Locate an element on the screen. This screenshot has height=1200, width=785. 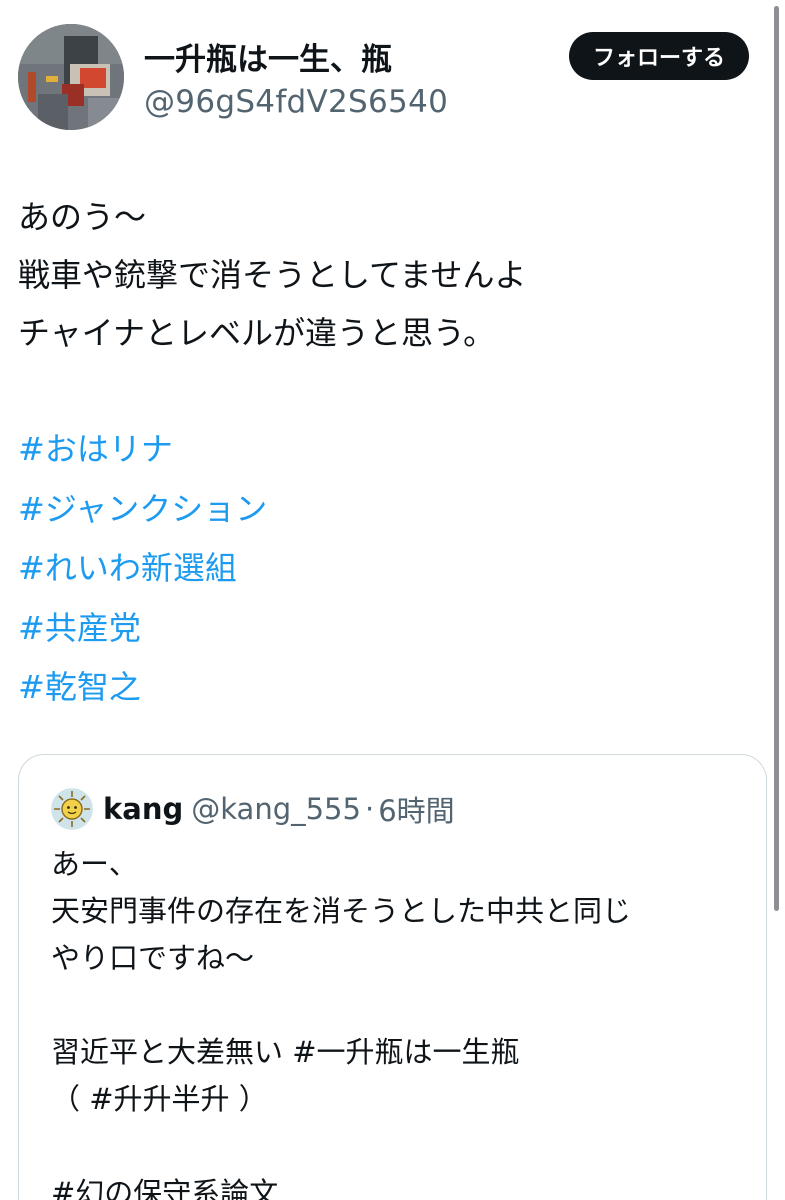
author-handle: @96gS4fdV2S6540 is located at coordinates (296, 102).